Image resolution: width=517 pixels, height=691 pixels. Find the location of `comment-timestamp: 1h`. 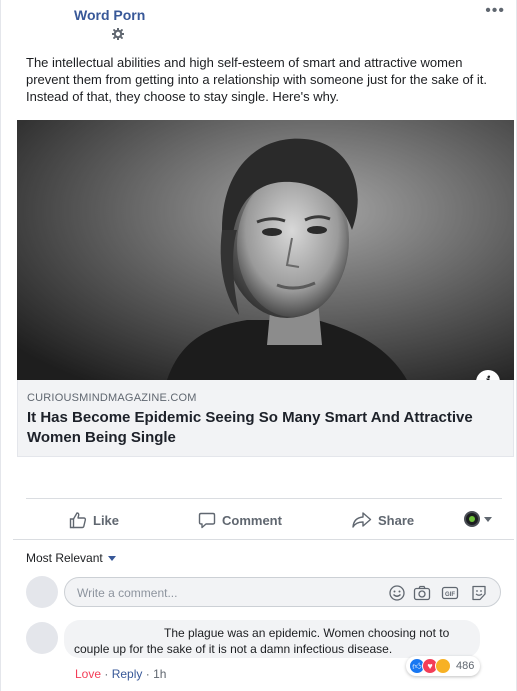

comment-timestamp: 1h is located at coordinates (159, 674).